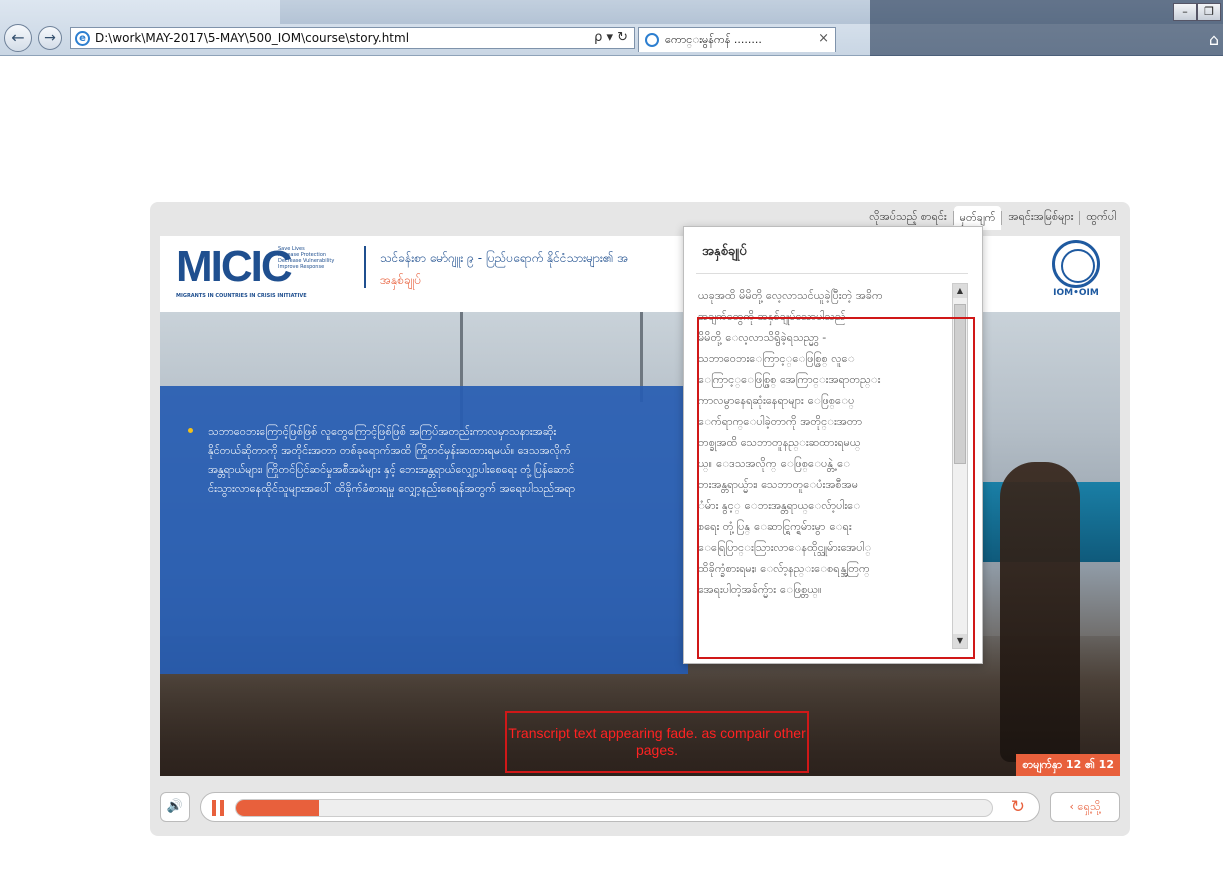  I want to click on window-controls: – ❐, so click(1197, 10).